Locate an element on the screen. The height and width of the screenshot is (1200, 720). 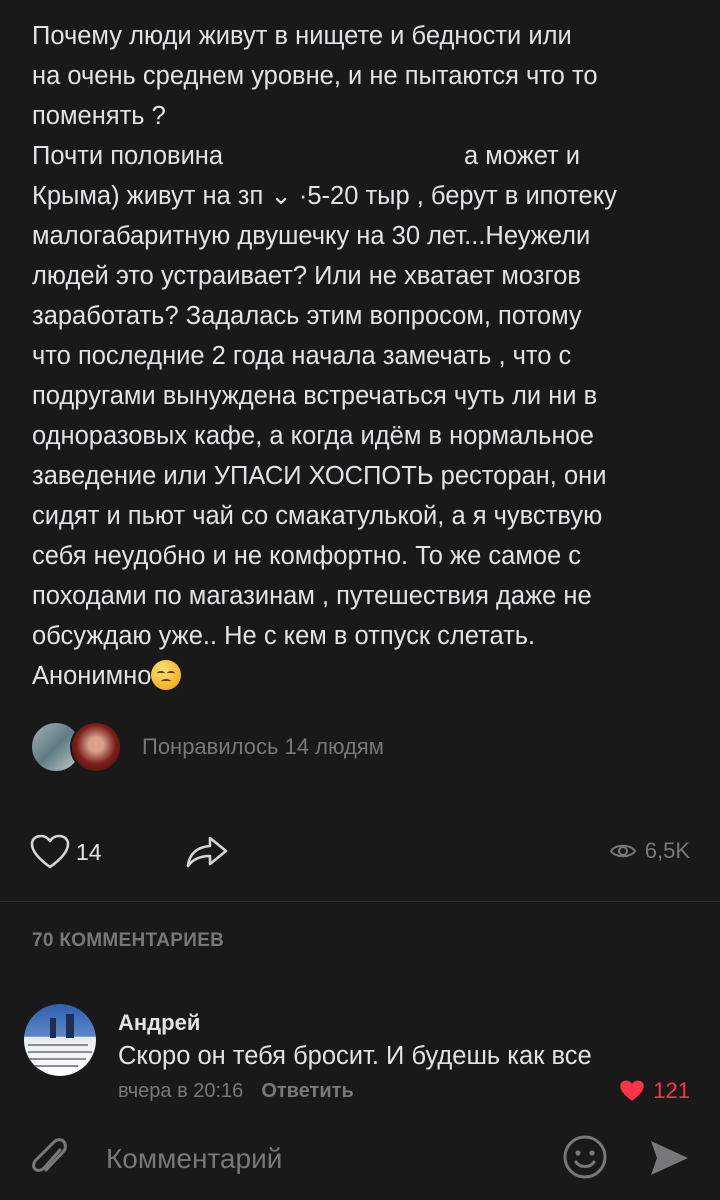
share-arrow-icon is located at coordinates (207, 852).